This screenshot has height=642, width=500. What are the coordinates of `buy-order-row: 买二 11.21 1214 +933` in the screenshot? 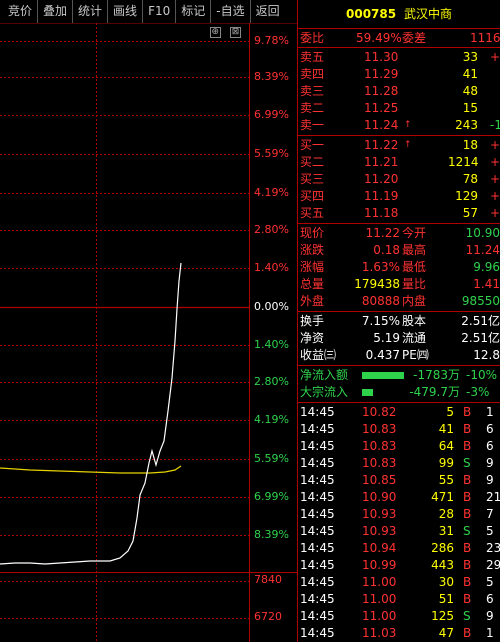 It's located at (399, 162).